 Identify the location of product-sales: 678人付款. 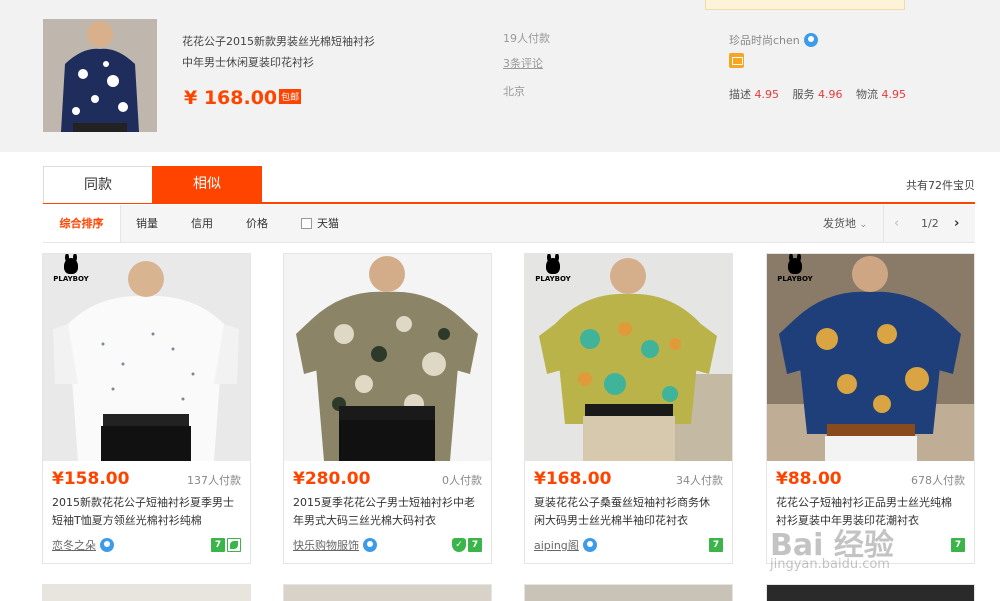
(938, 480).